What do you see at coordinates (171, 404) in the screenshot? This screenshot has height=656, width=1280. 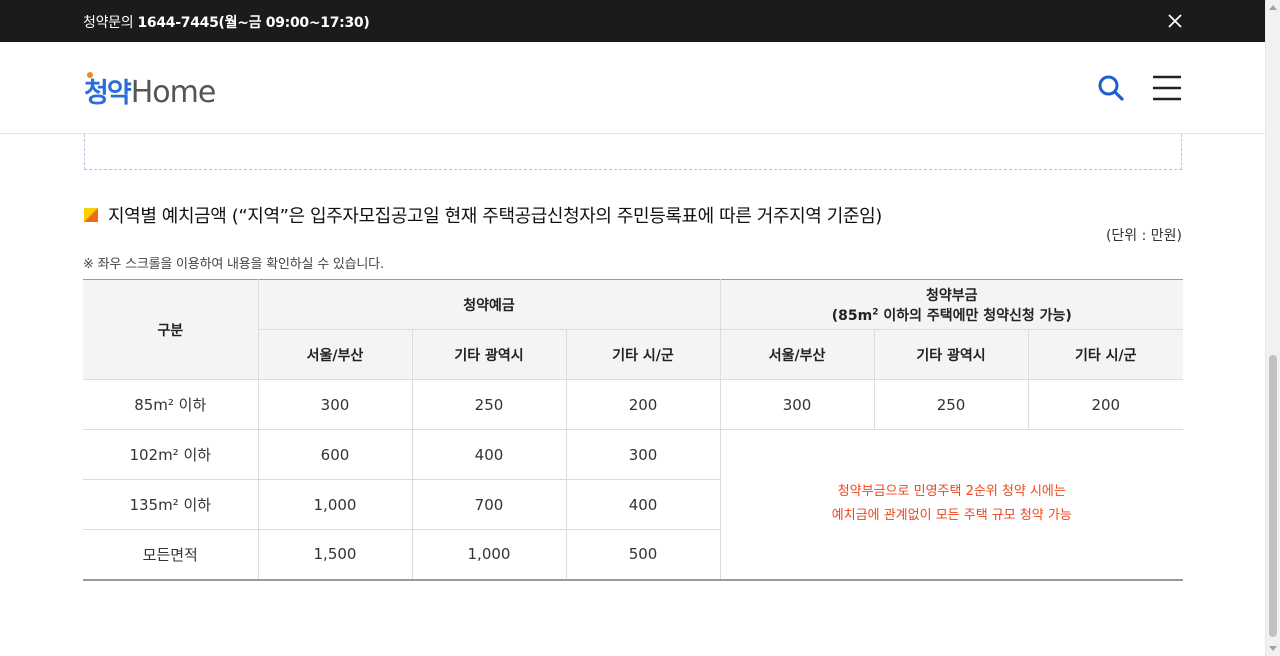 I see `row-label: 85m² 이하` at bounding box center [171, 404].